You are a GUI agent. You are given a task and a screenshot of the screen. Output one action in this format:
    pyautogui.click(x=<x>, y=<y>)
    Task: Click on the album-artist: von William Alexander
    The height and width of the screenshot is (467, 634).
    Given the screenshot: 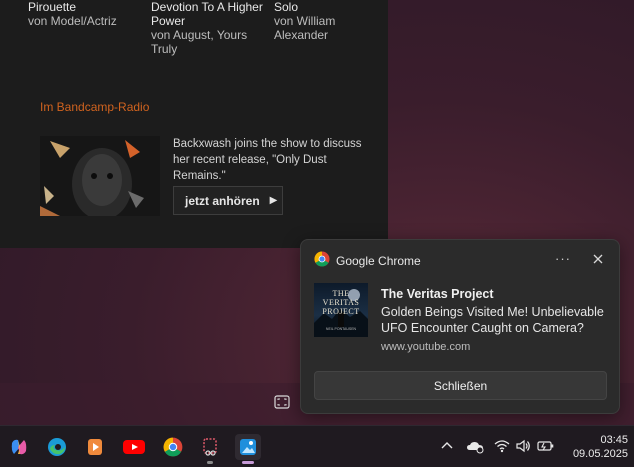 What is the action you would take?
    pyautogui.click(x=331, y=28)
    